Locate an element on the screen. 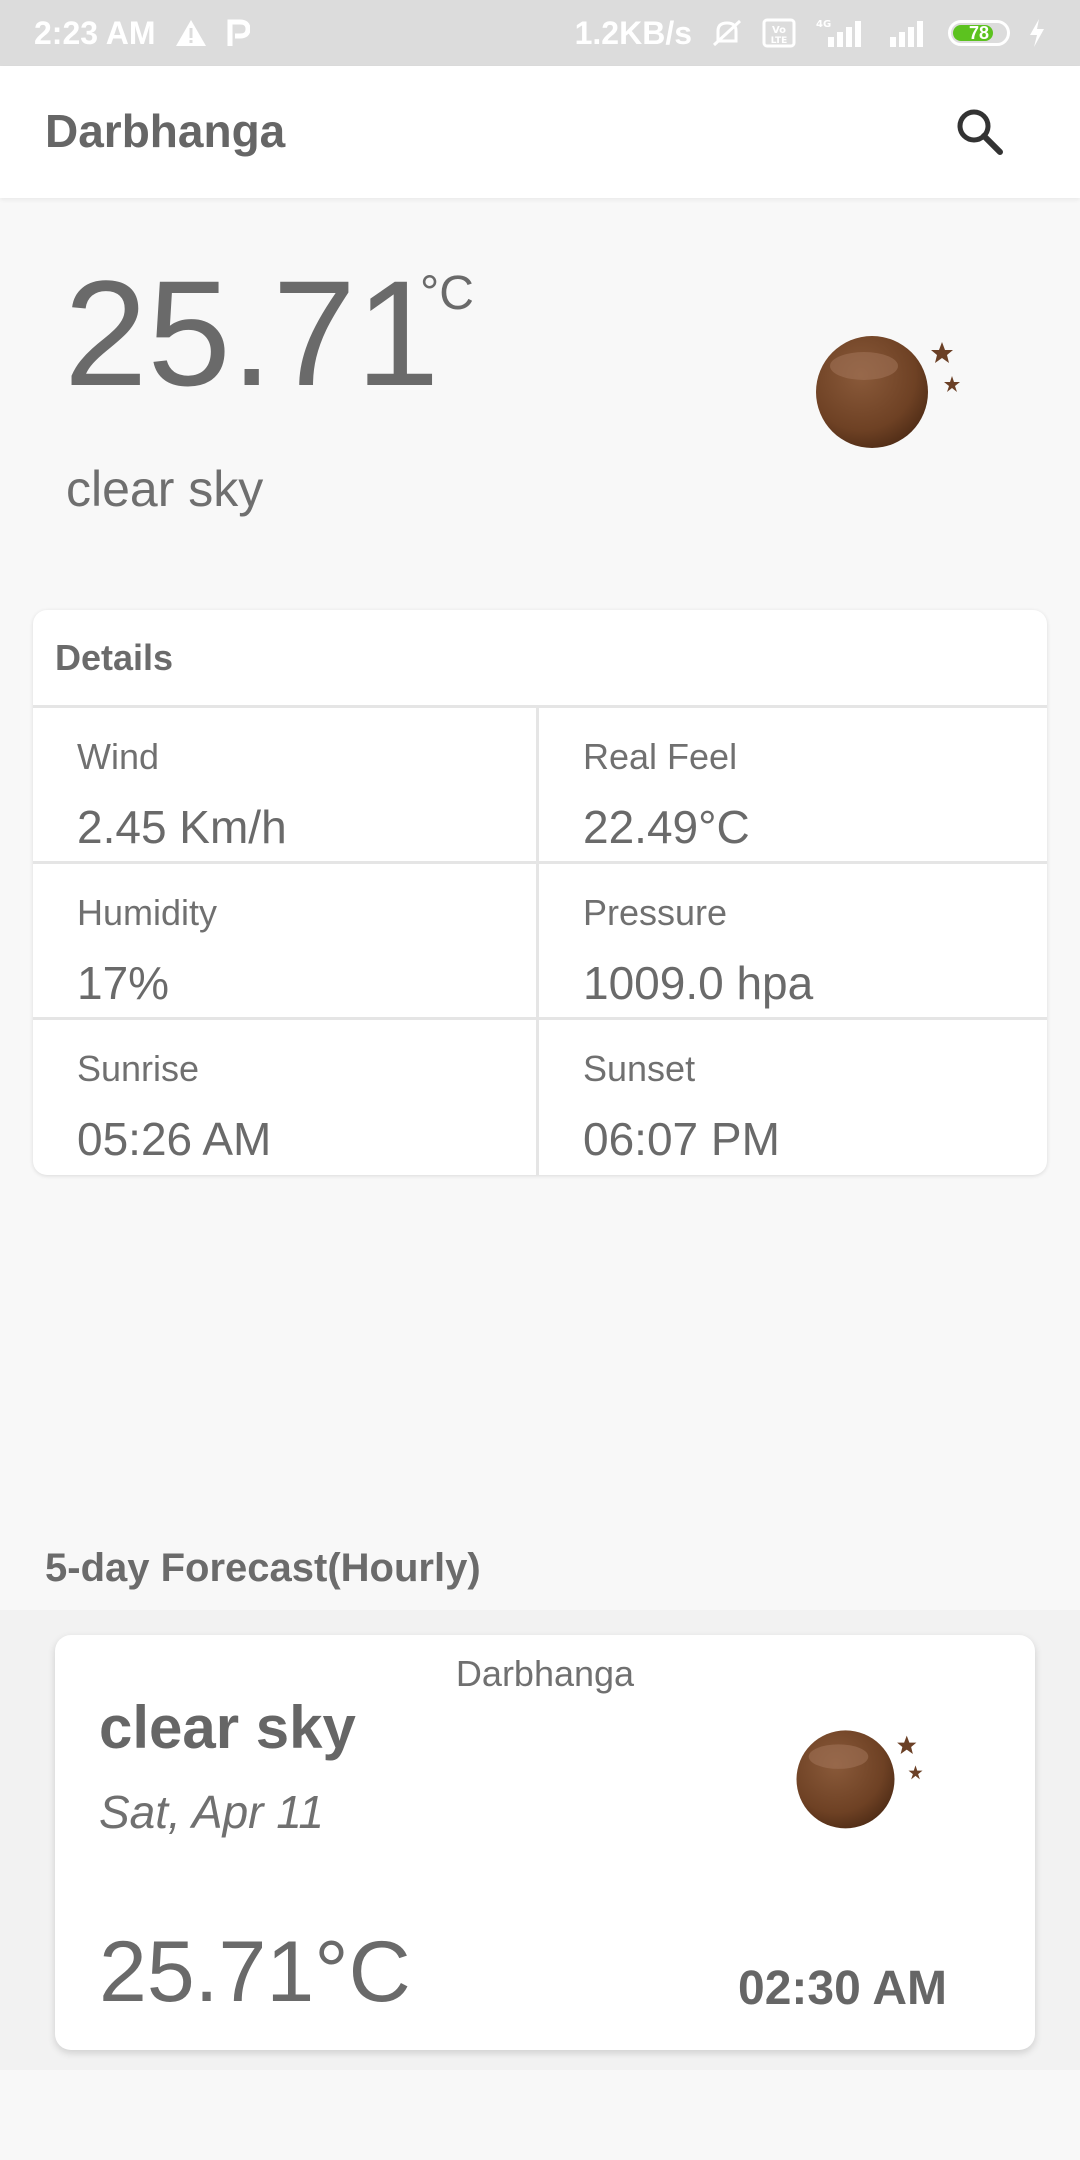 The width and height of the screenshot is (1080, 2160). svg-text: 4G is located at coordinates (823, 24).